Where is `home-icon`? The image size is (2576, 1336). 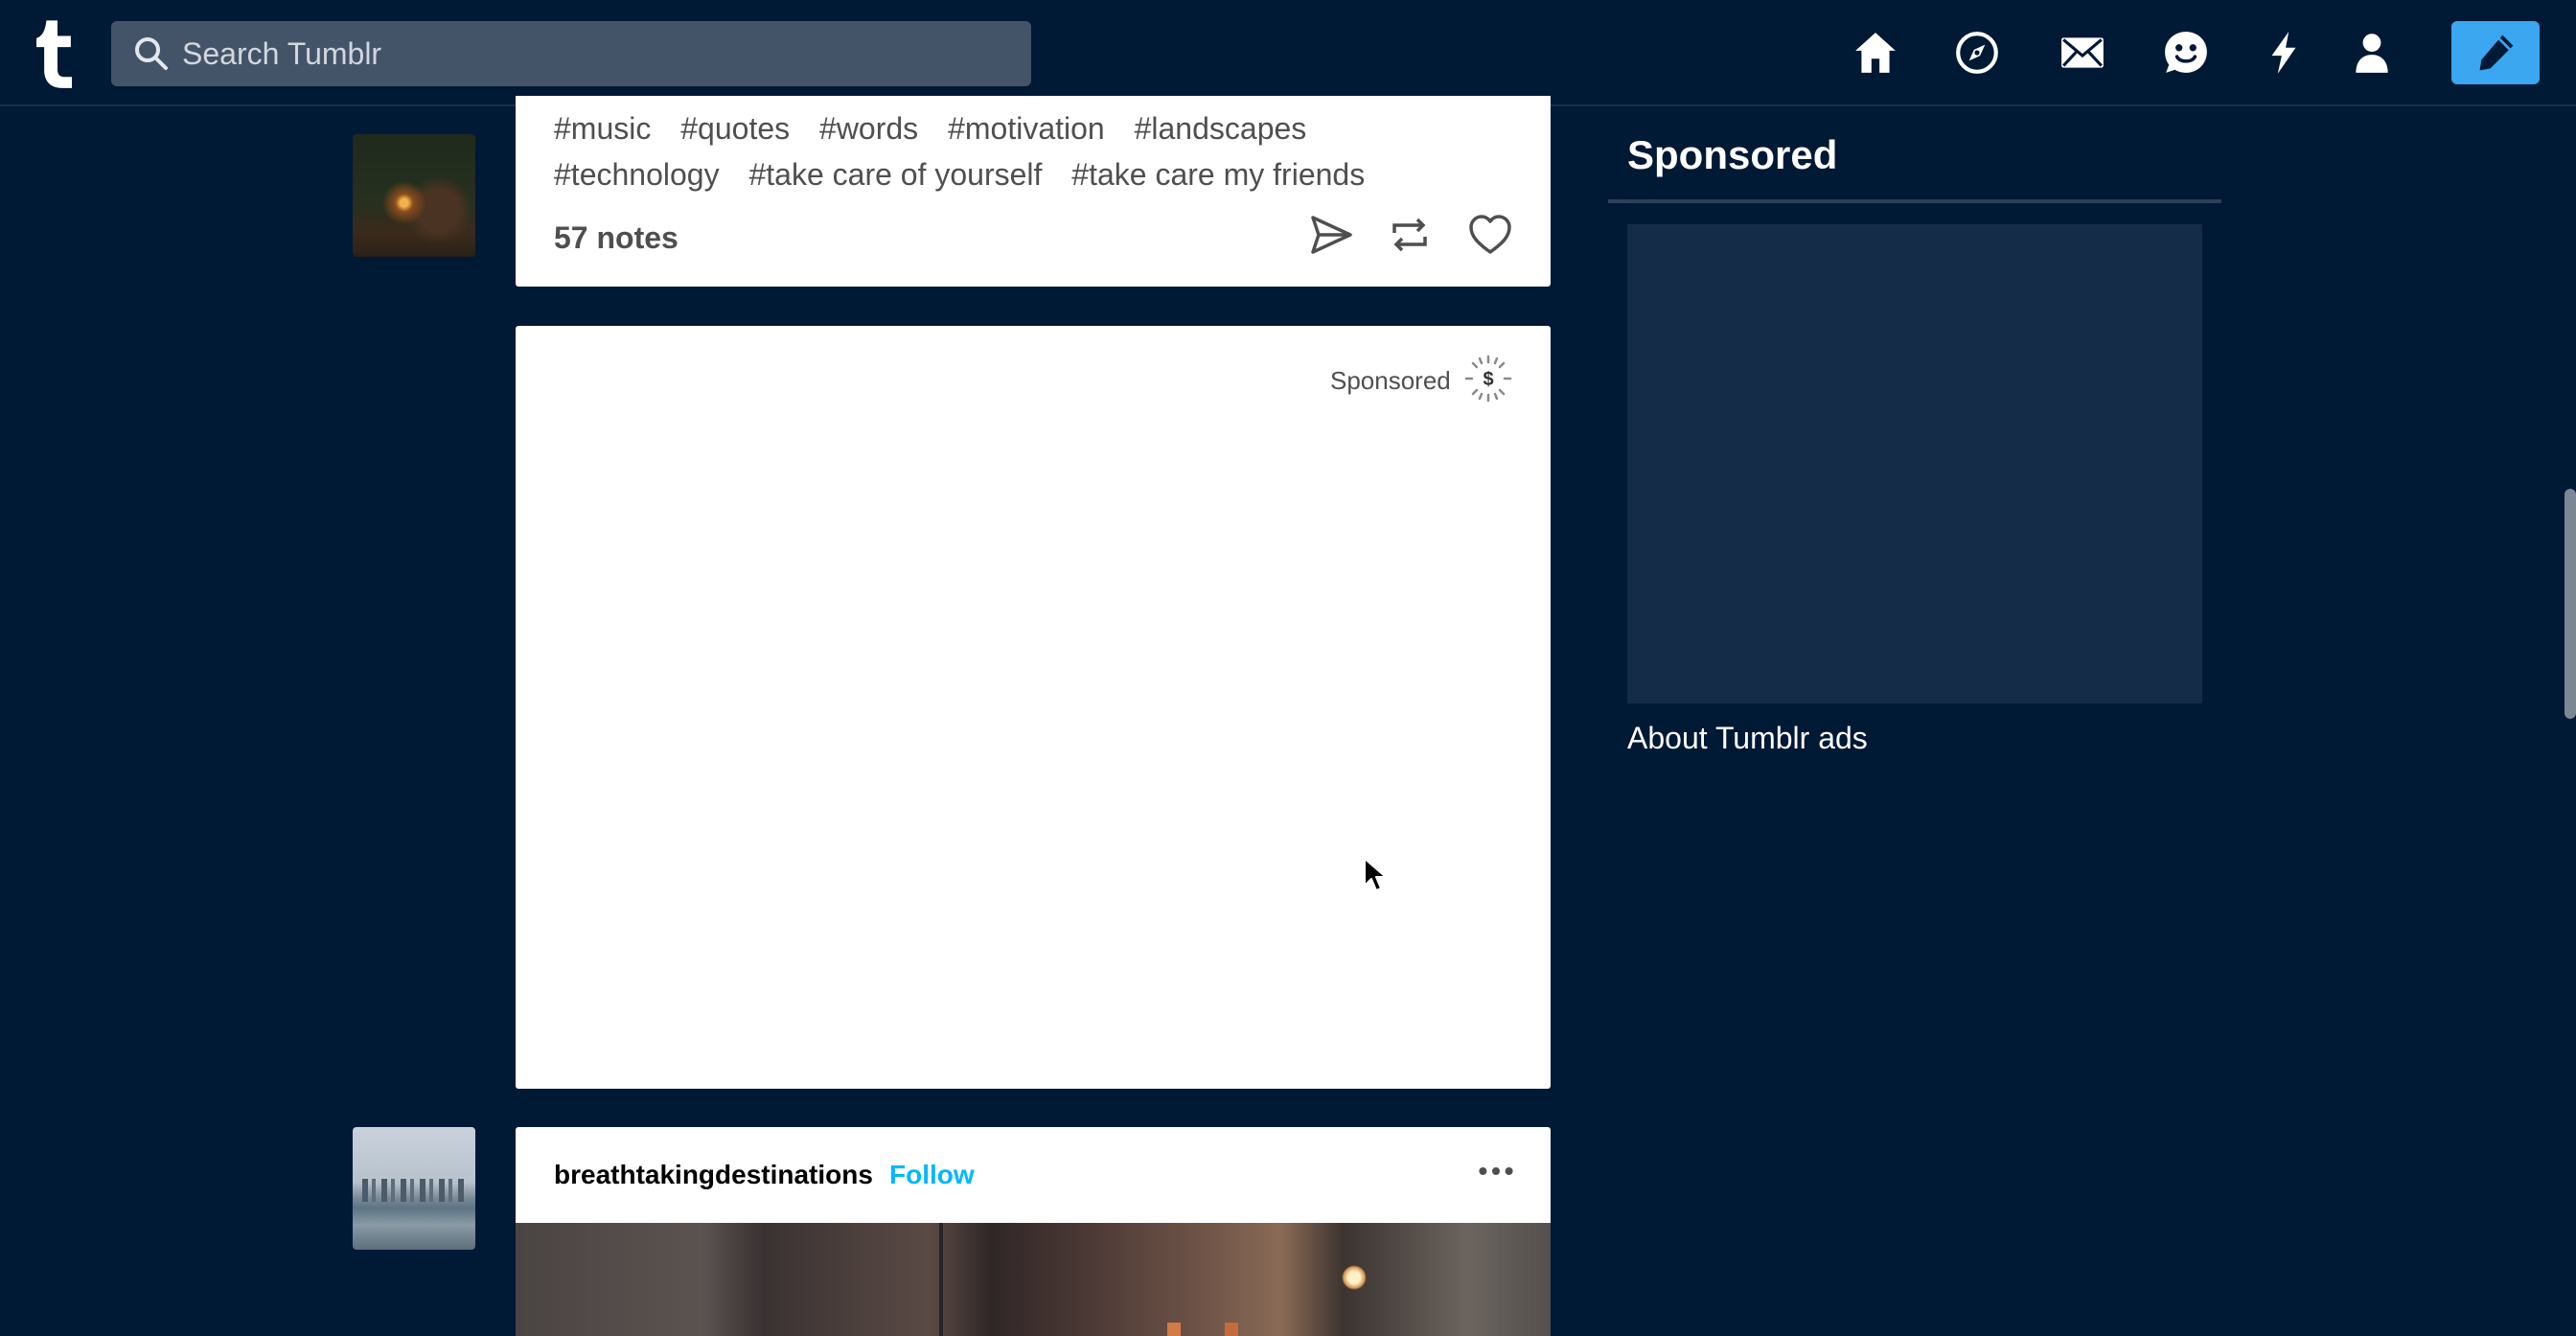 home-icon is located at coordinates (1875, 53).